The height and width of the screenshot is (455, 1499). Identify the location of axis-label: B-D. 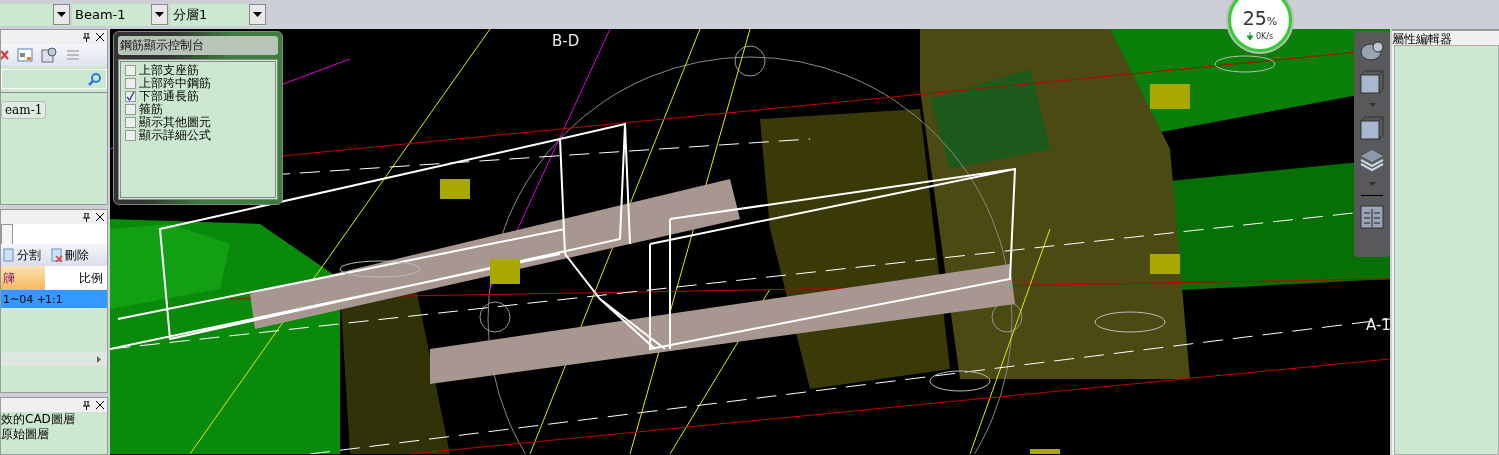
(566, 41).